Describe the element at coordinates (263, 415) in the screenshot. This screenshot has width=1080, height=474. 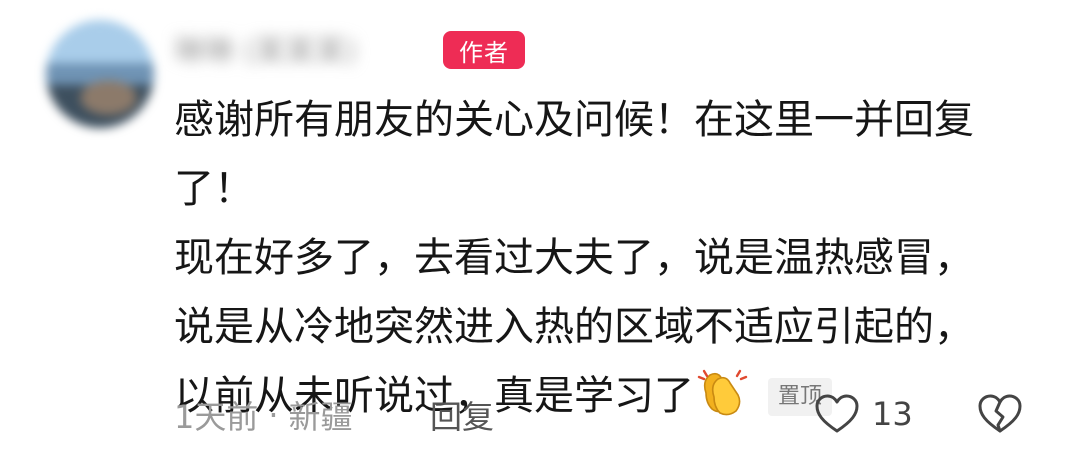
I see `comment-meta: 1天前 · 新疆` at that location.